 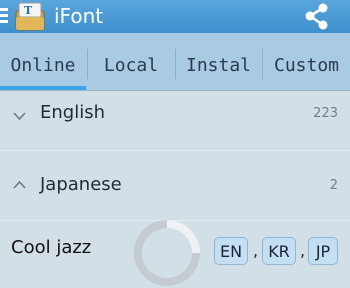 I want to click on language-badge-jp: JP, so click(x=323, y=251).